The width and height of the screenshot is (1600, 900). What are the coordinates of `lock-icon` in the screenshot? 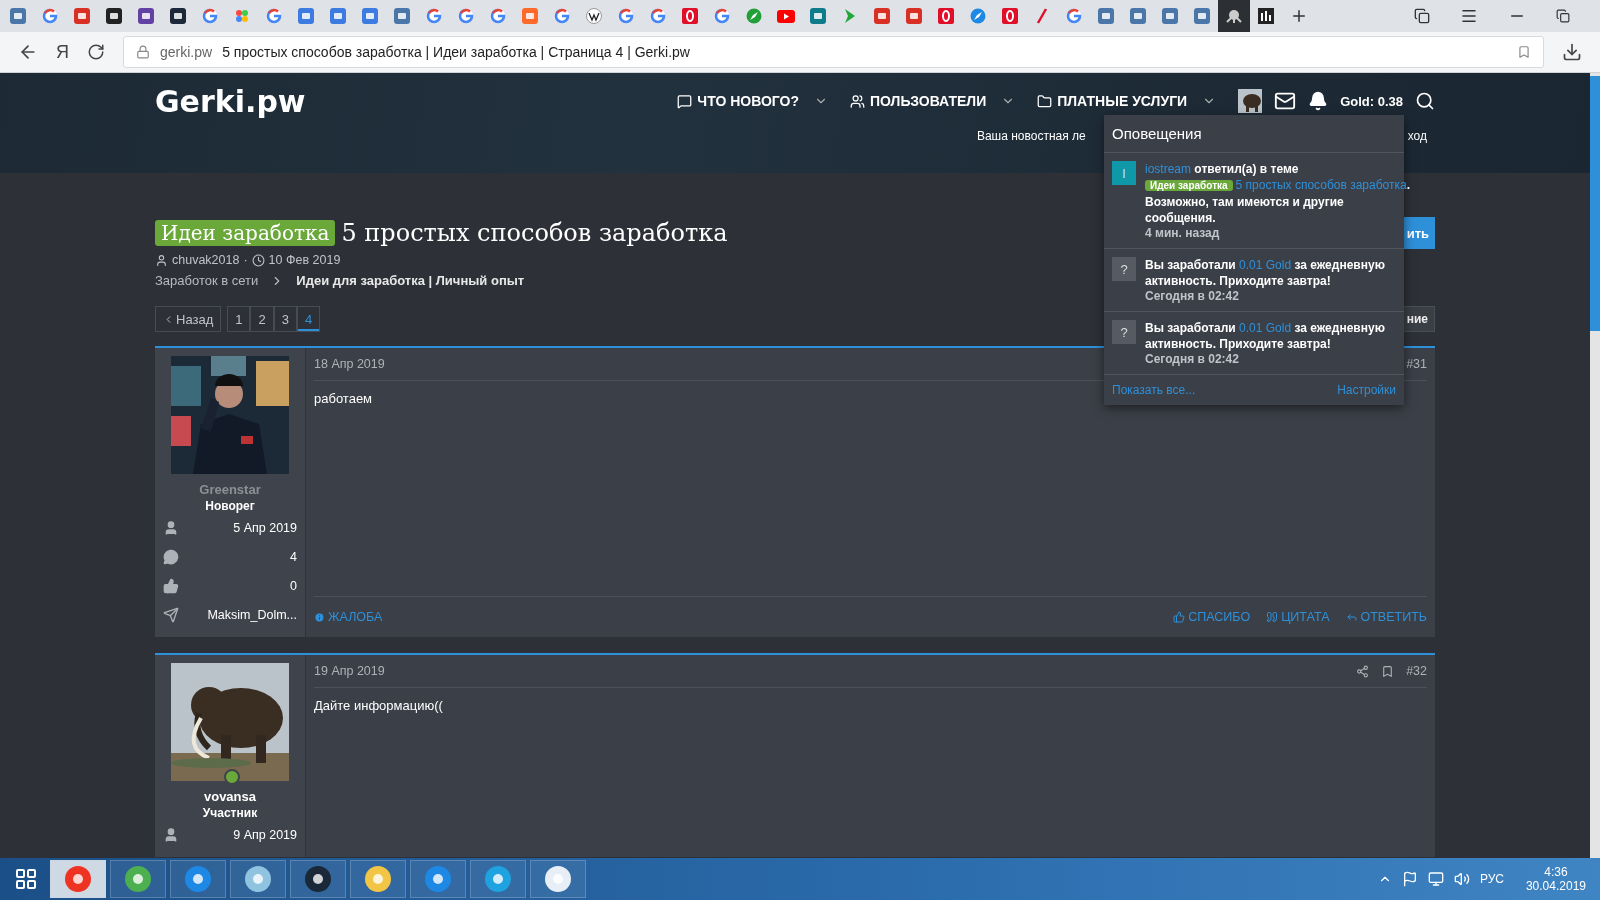 It's located at (143, 52).